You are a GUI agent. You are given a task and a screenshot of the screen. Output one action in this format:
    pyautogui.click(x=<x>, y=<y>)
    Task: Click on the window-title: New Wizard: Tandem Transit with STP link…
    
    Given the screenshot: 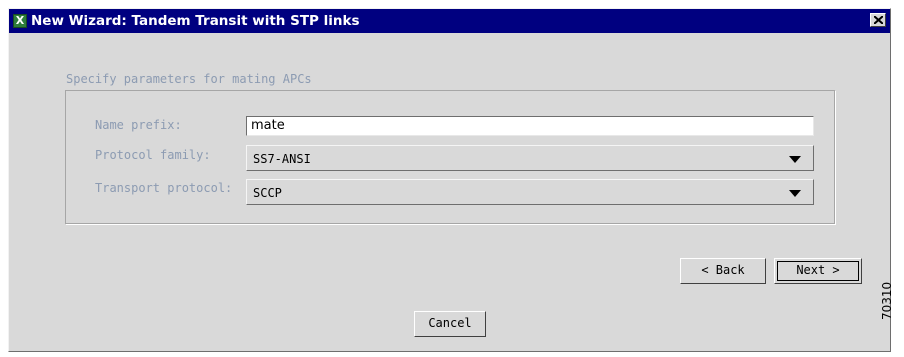 What is the action you would take?
    pyautogui.click(x=195, y=21)
    